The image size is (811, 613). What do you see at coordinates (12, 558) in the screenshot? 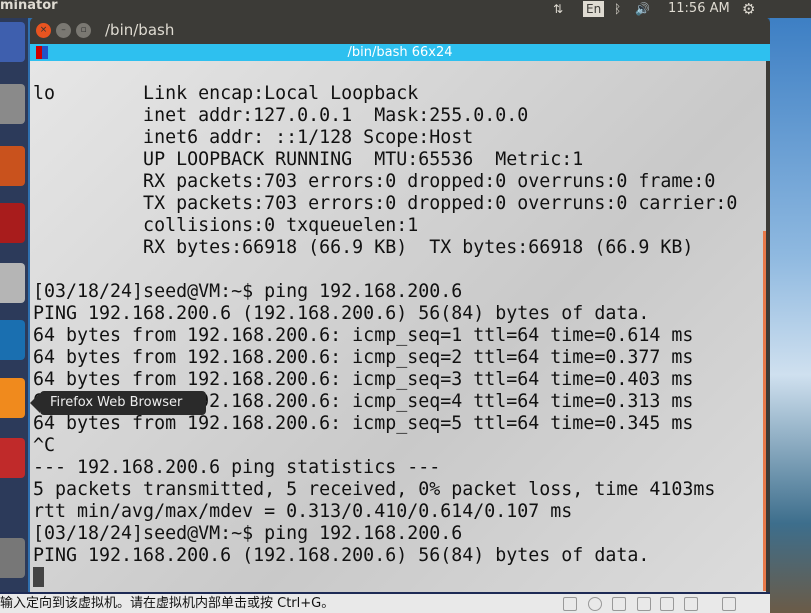
I see `trash-icon` at bounding box center [12, 558].